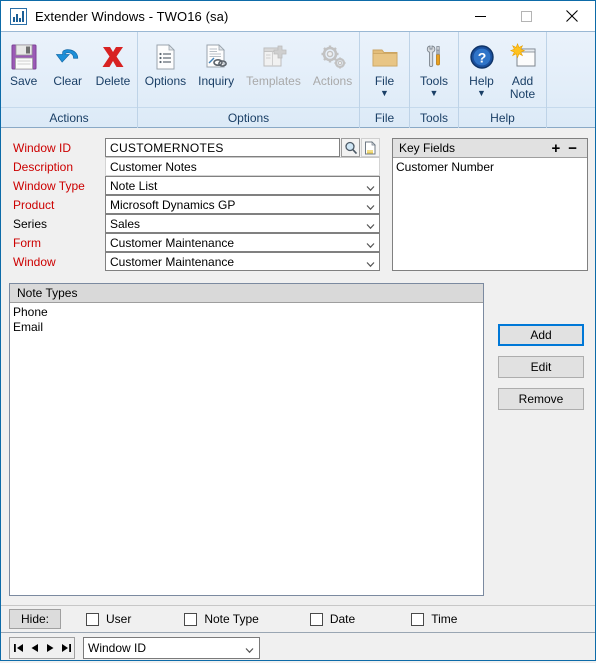 The image size is (596, 663). I want to click on note-types-title: Note Types, so click(47, 293).